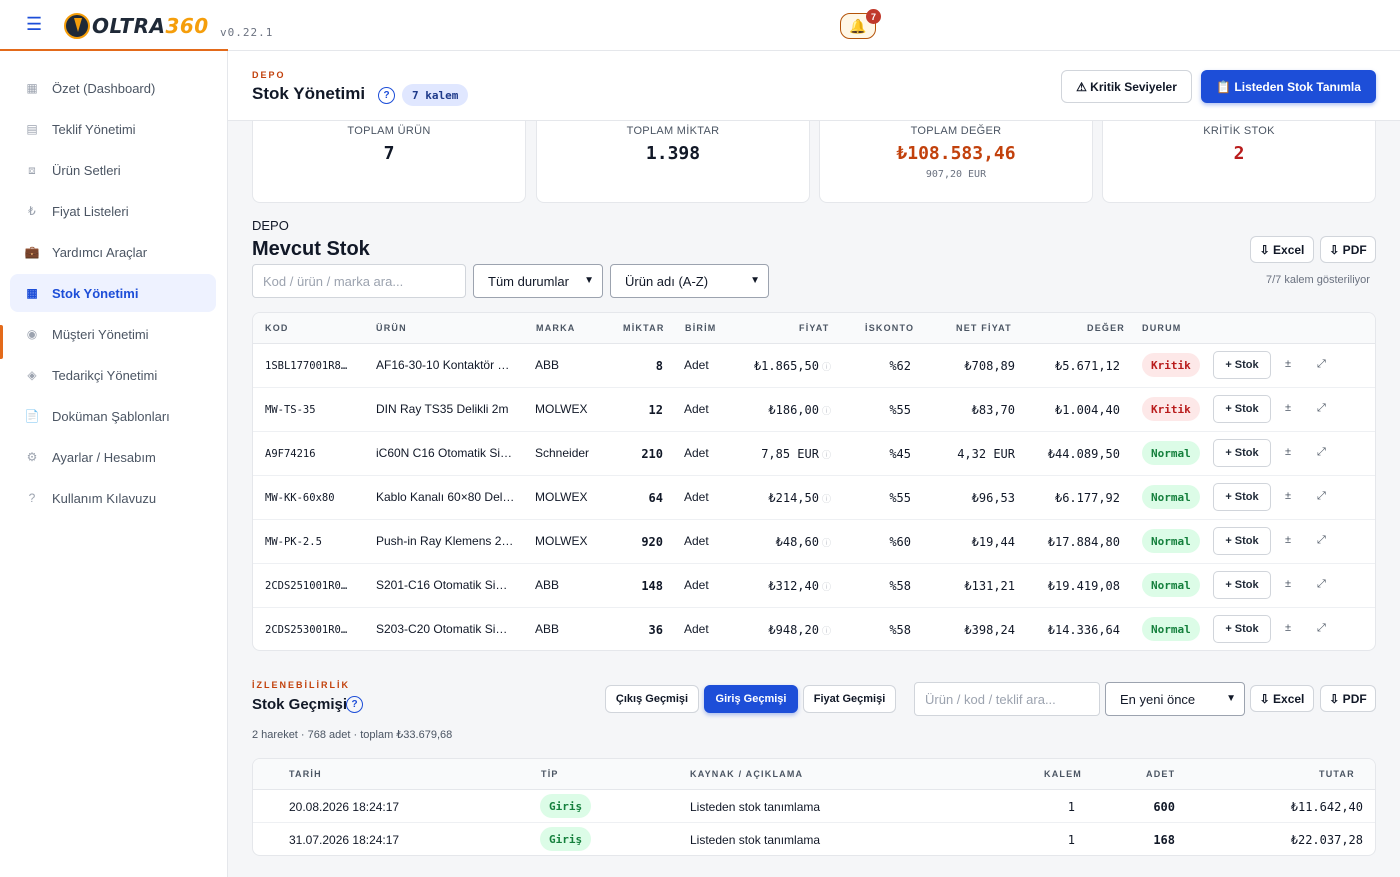 The height and width of the screenshot is (877, 1400). What do you see at coordinates (696, 365) in the screenshot?
I see `cell-unit: Adet` at bounding box center [696, 365].